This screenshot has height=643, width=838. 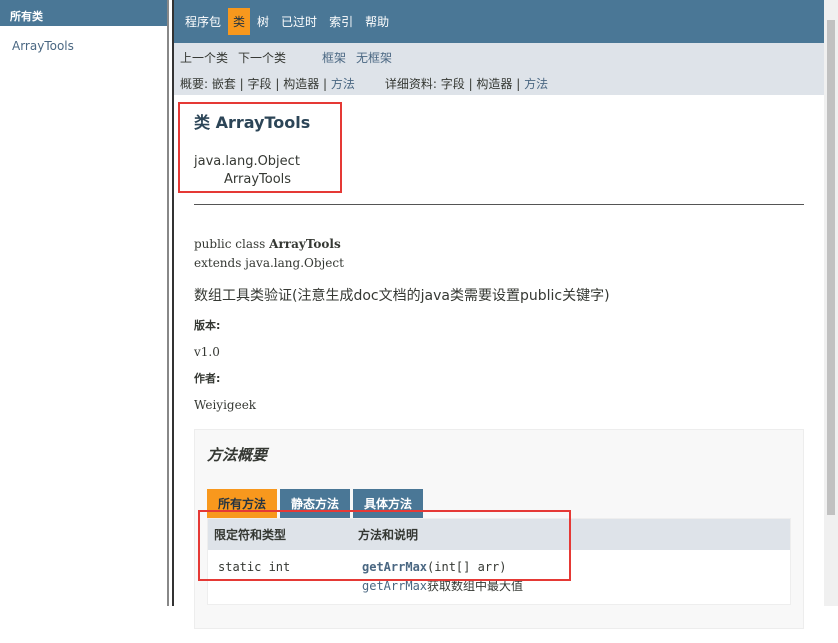 What do you see at coordinates (207, 325) in the screenshot?
I see `version-label: 版本:` at bounding box center [207, 325].